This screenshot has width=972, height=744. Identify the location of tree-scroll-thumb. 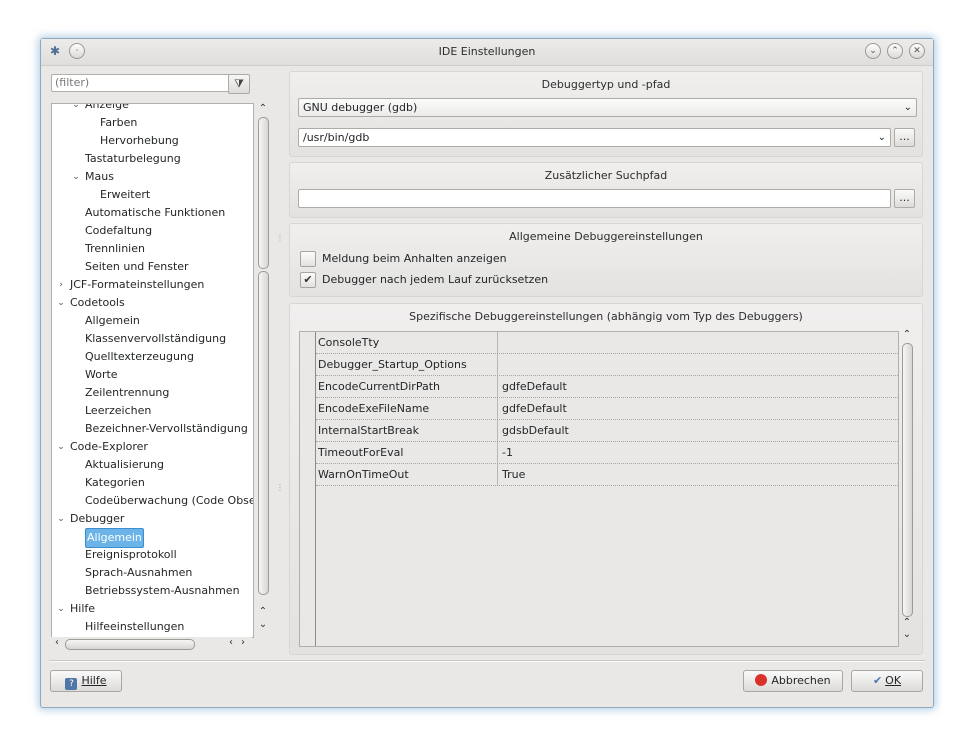
(263, 433).